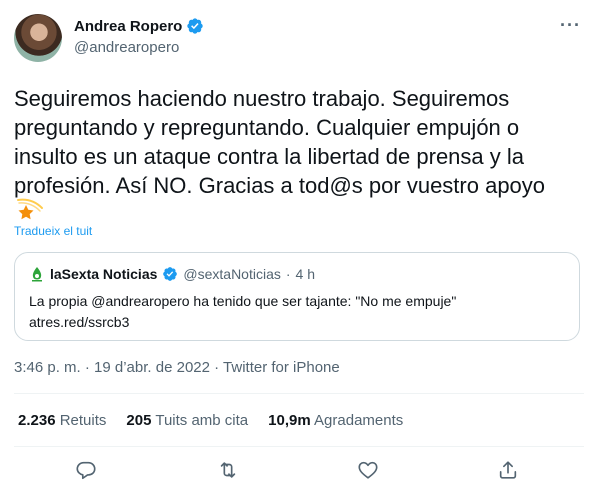 The height and width of the screenshot is (493, 599). I want to click on quoted-author-name: laSexta Noticias, so click(103, 274).